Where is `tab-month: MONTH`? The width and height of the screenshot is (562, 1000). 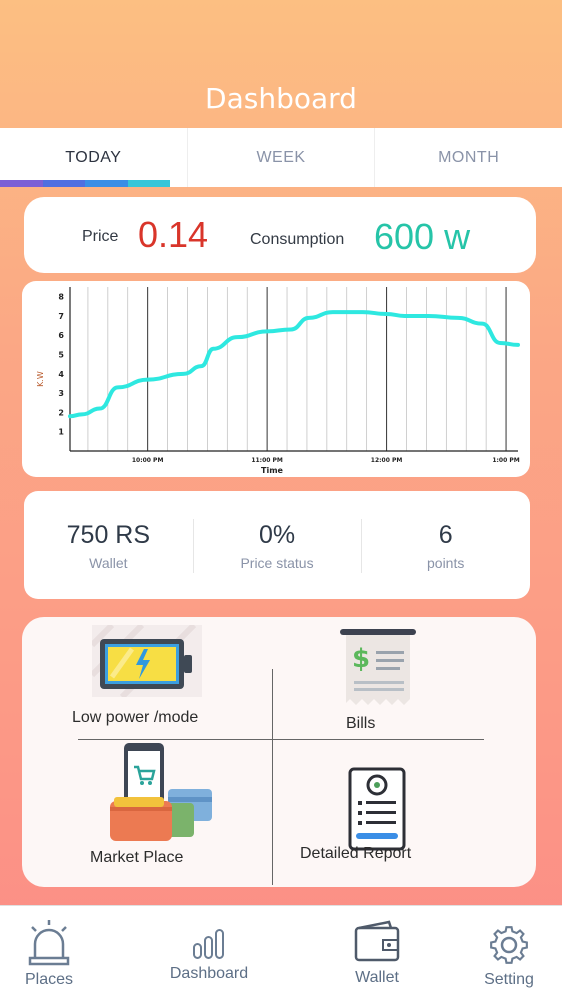
tab-month: MONTH is located at coordinates (468, 157).